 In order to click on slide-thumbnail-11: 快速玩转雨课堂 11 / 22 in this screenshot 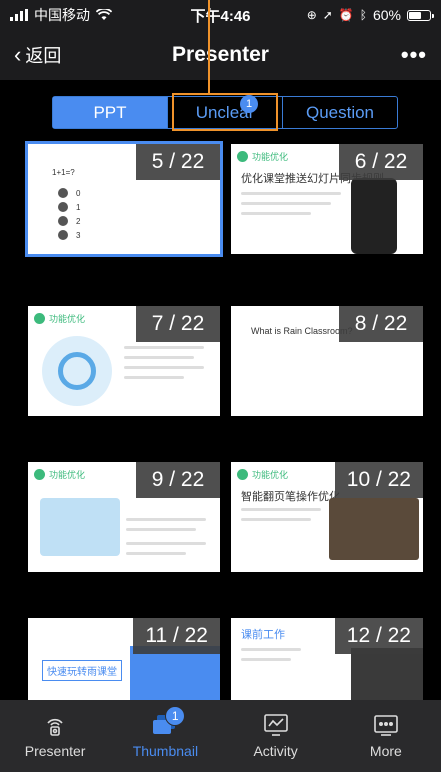, I will do `click(124, 659)`.